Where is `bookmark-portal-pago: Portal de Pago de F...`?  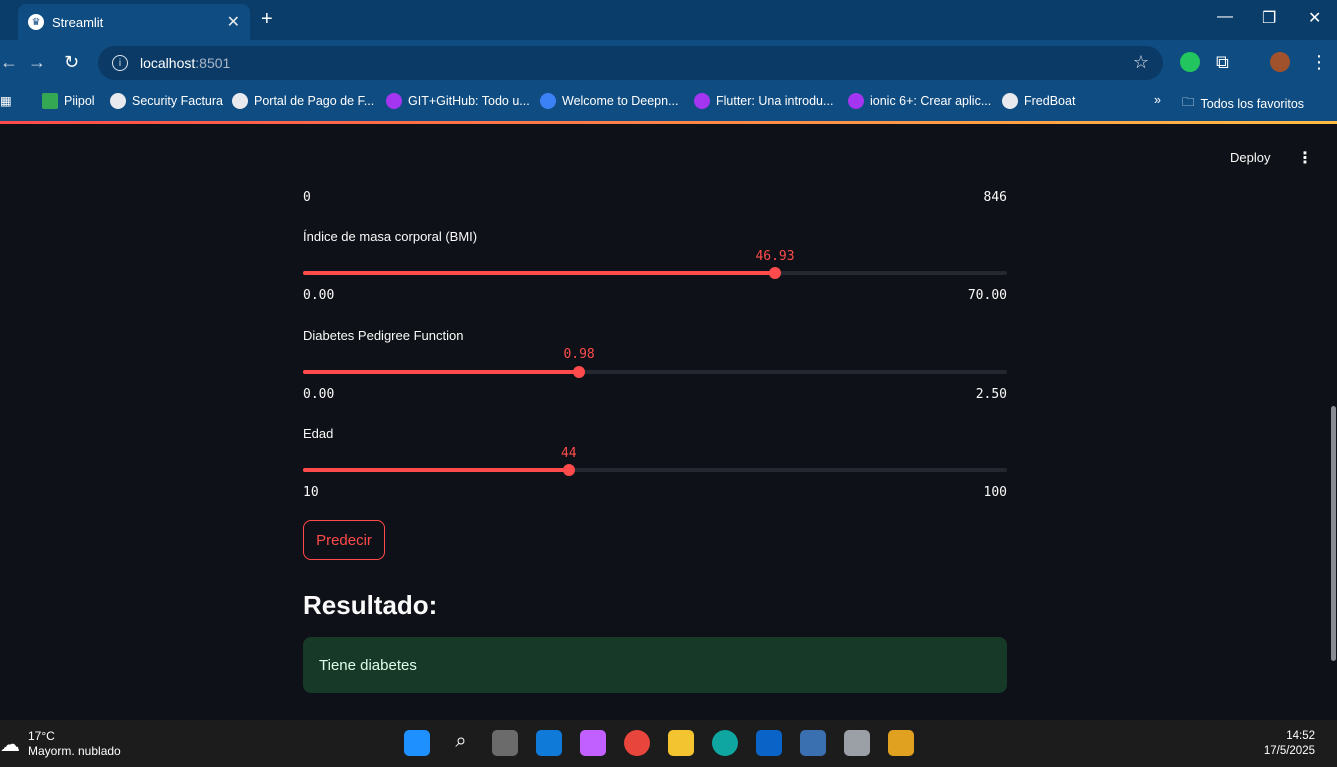
bookmark-portal-pago: Portal de Pago de F... is located at coordinates (303, 101).